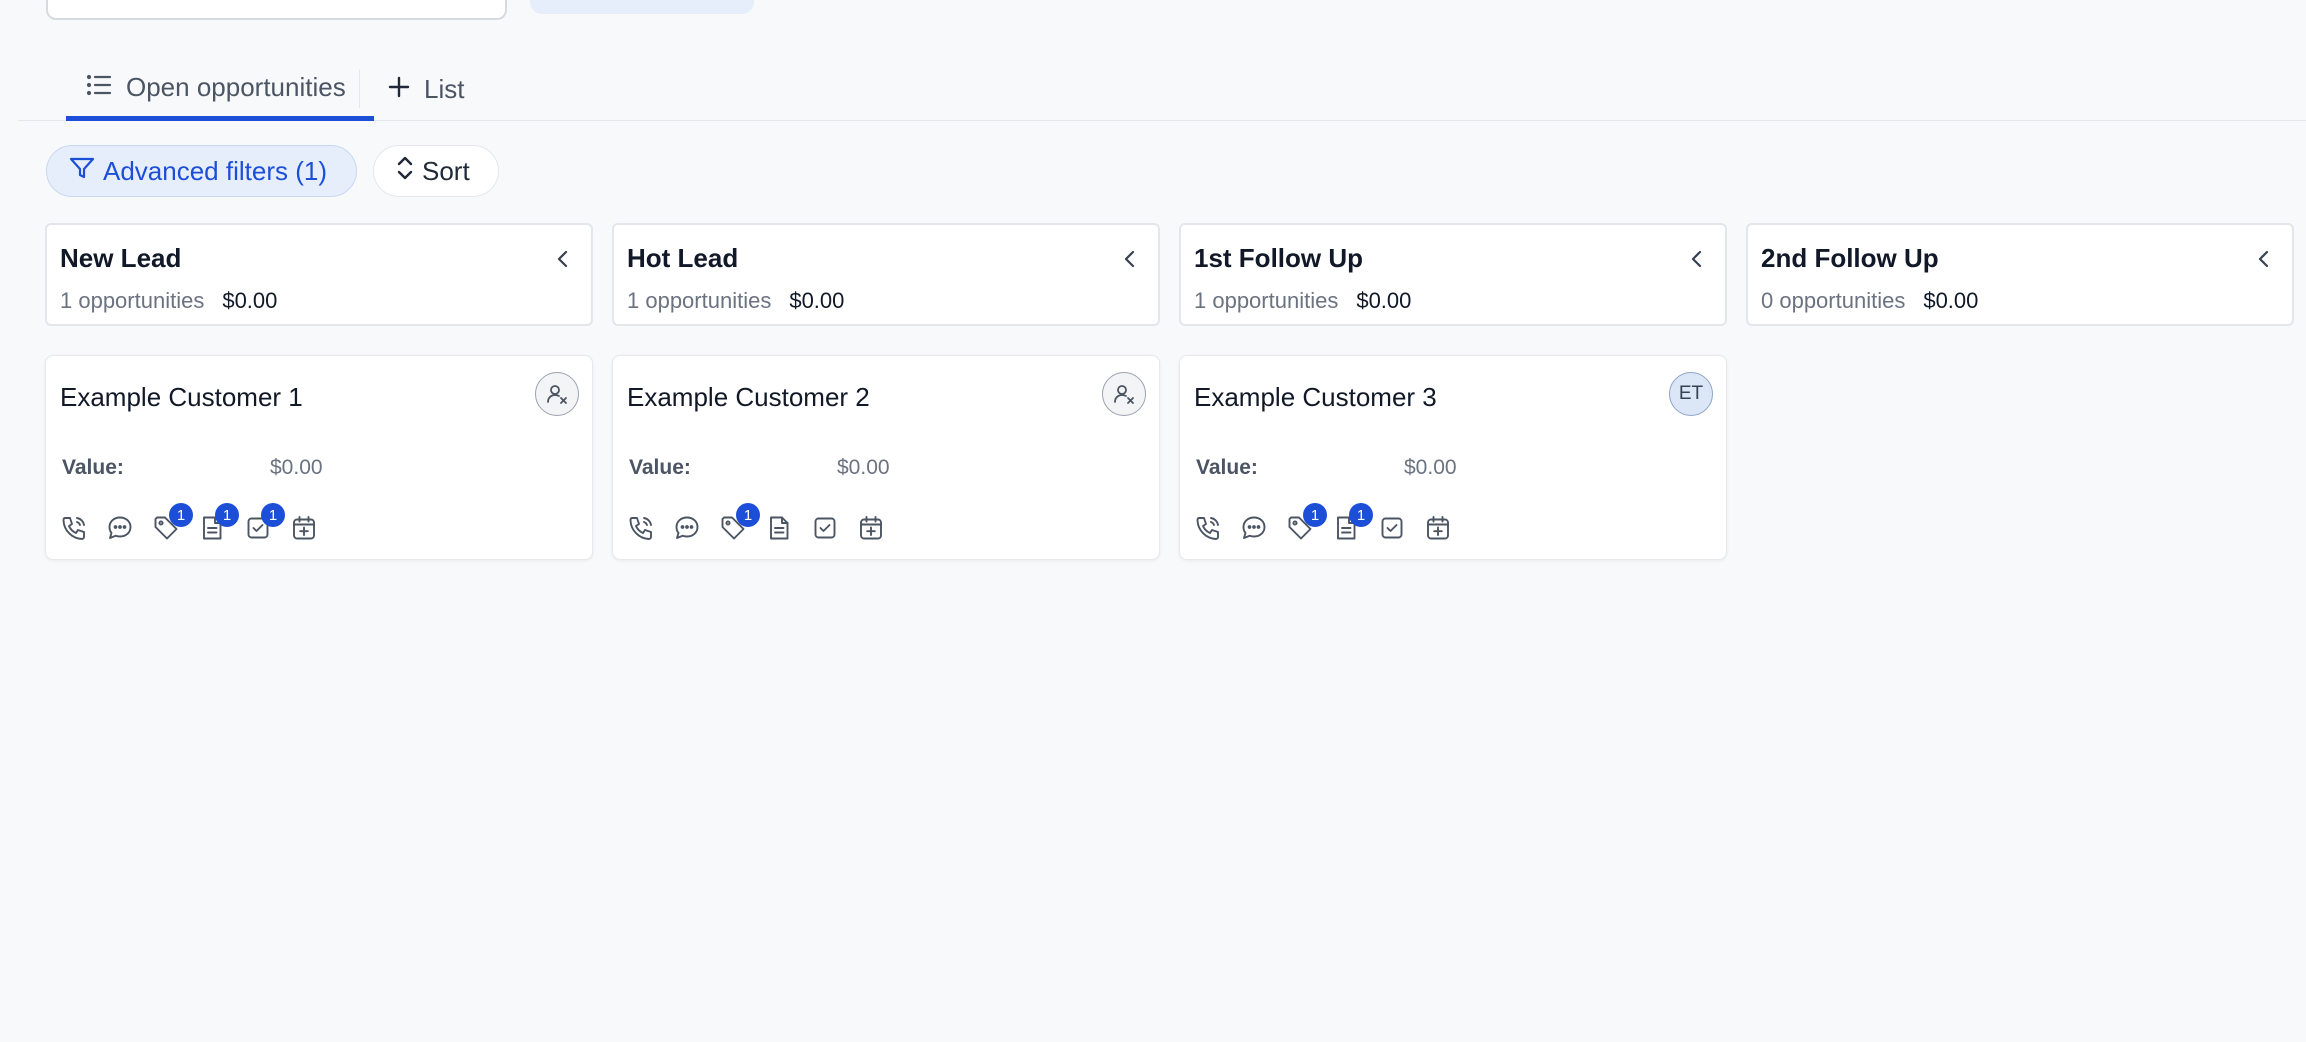 This screenshot has height=1042, width=2306. I want to click on sort-button: Sort, so click(436, 171).